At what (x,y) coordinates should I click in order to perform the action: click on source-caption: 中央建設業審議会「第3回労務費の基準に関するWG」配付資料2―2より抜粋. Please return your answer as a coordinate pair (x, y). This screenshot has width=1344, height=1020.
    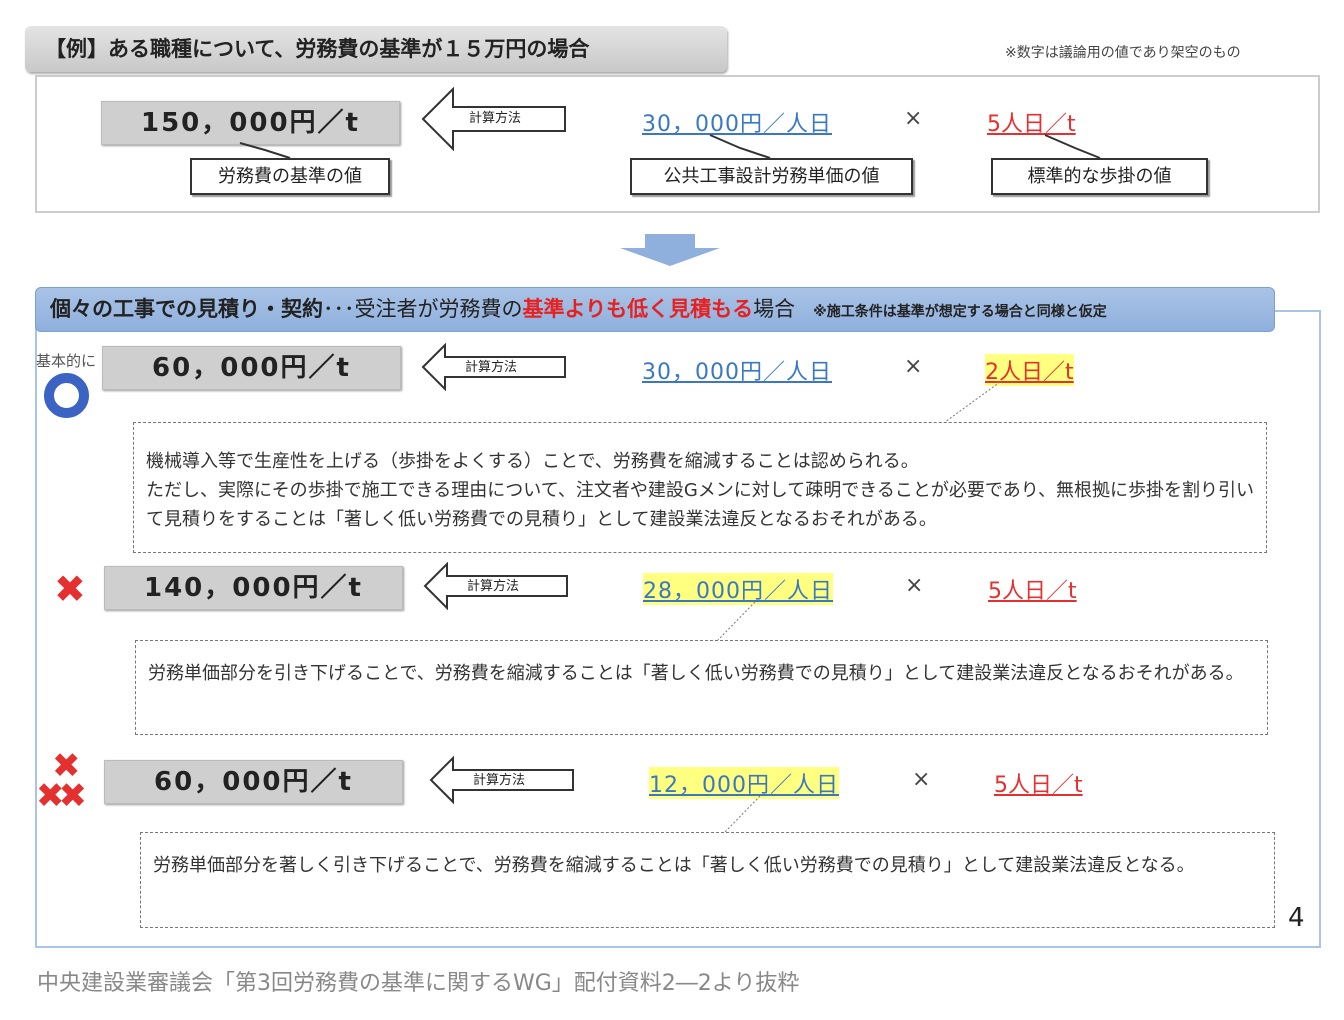
    Looking at the image, I should click on (418, 983).